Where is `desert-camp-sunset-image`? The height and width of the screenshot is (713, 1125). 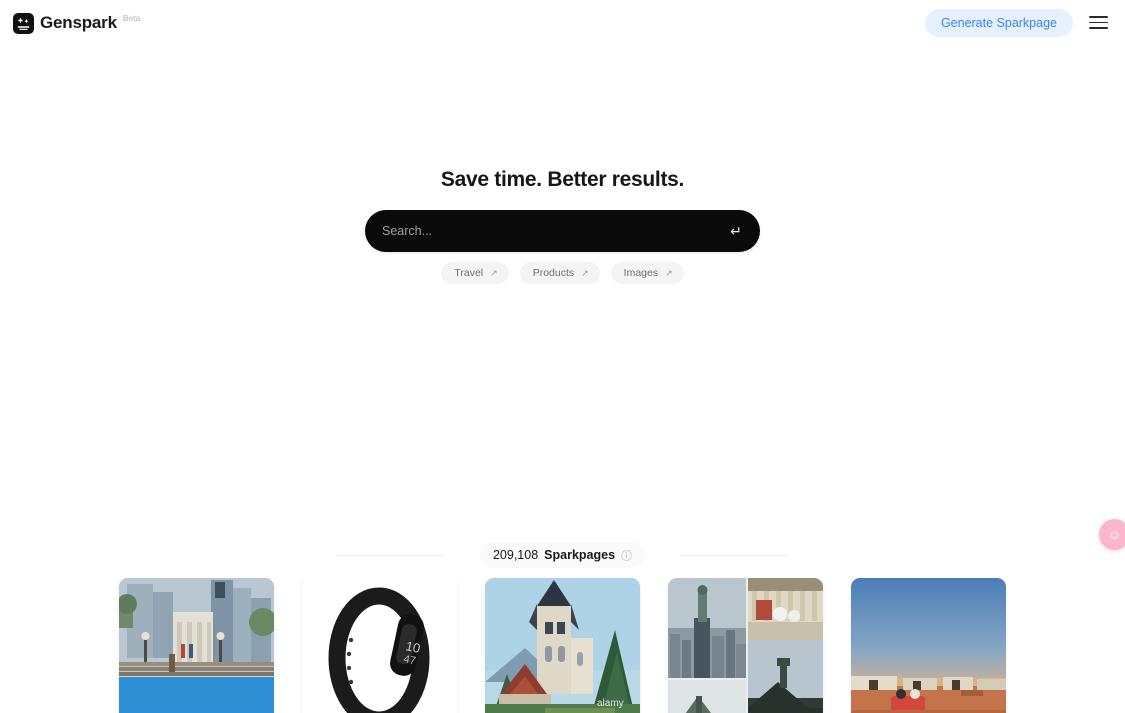 desert-camp-sunset-image is located at coordinates (928, 645).